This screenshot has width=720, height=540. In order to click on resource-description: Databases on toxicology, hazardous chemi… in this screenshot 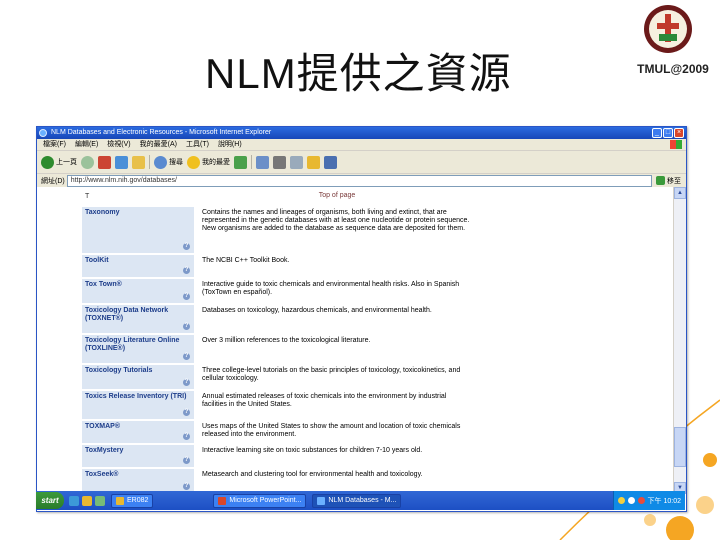, I will do `click(337, 319)`.